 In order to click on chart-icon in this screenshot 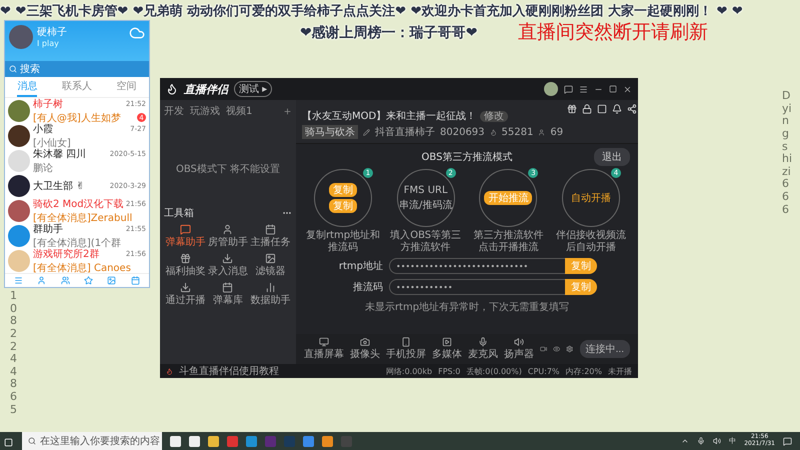, I will do `click(270, 287)`.